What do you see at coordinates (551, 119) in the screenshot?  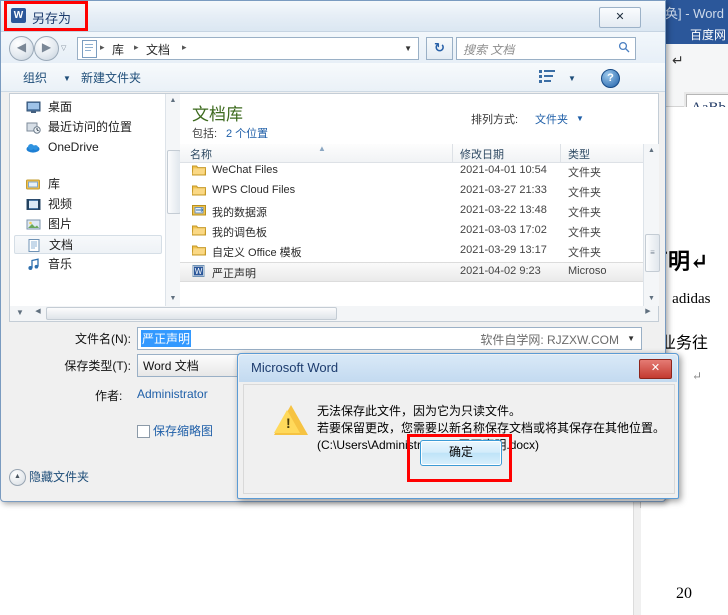 I see `arrange-by-value: 文件夹` at bounding box center [551, 119].